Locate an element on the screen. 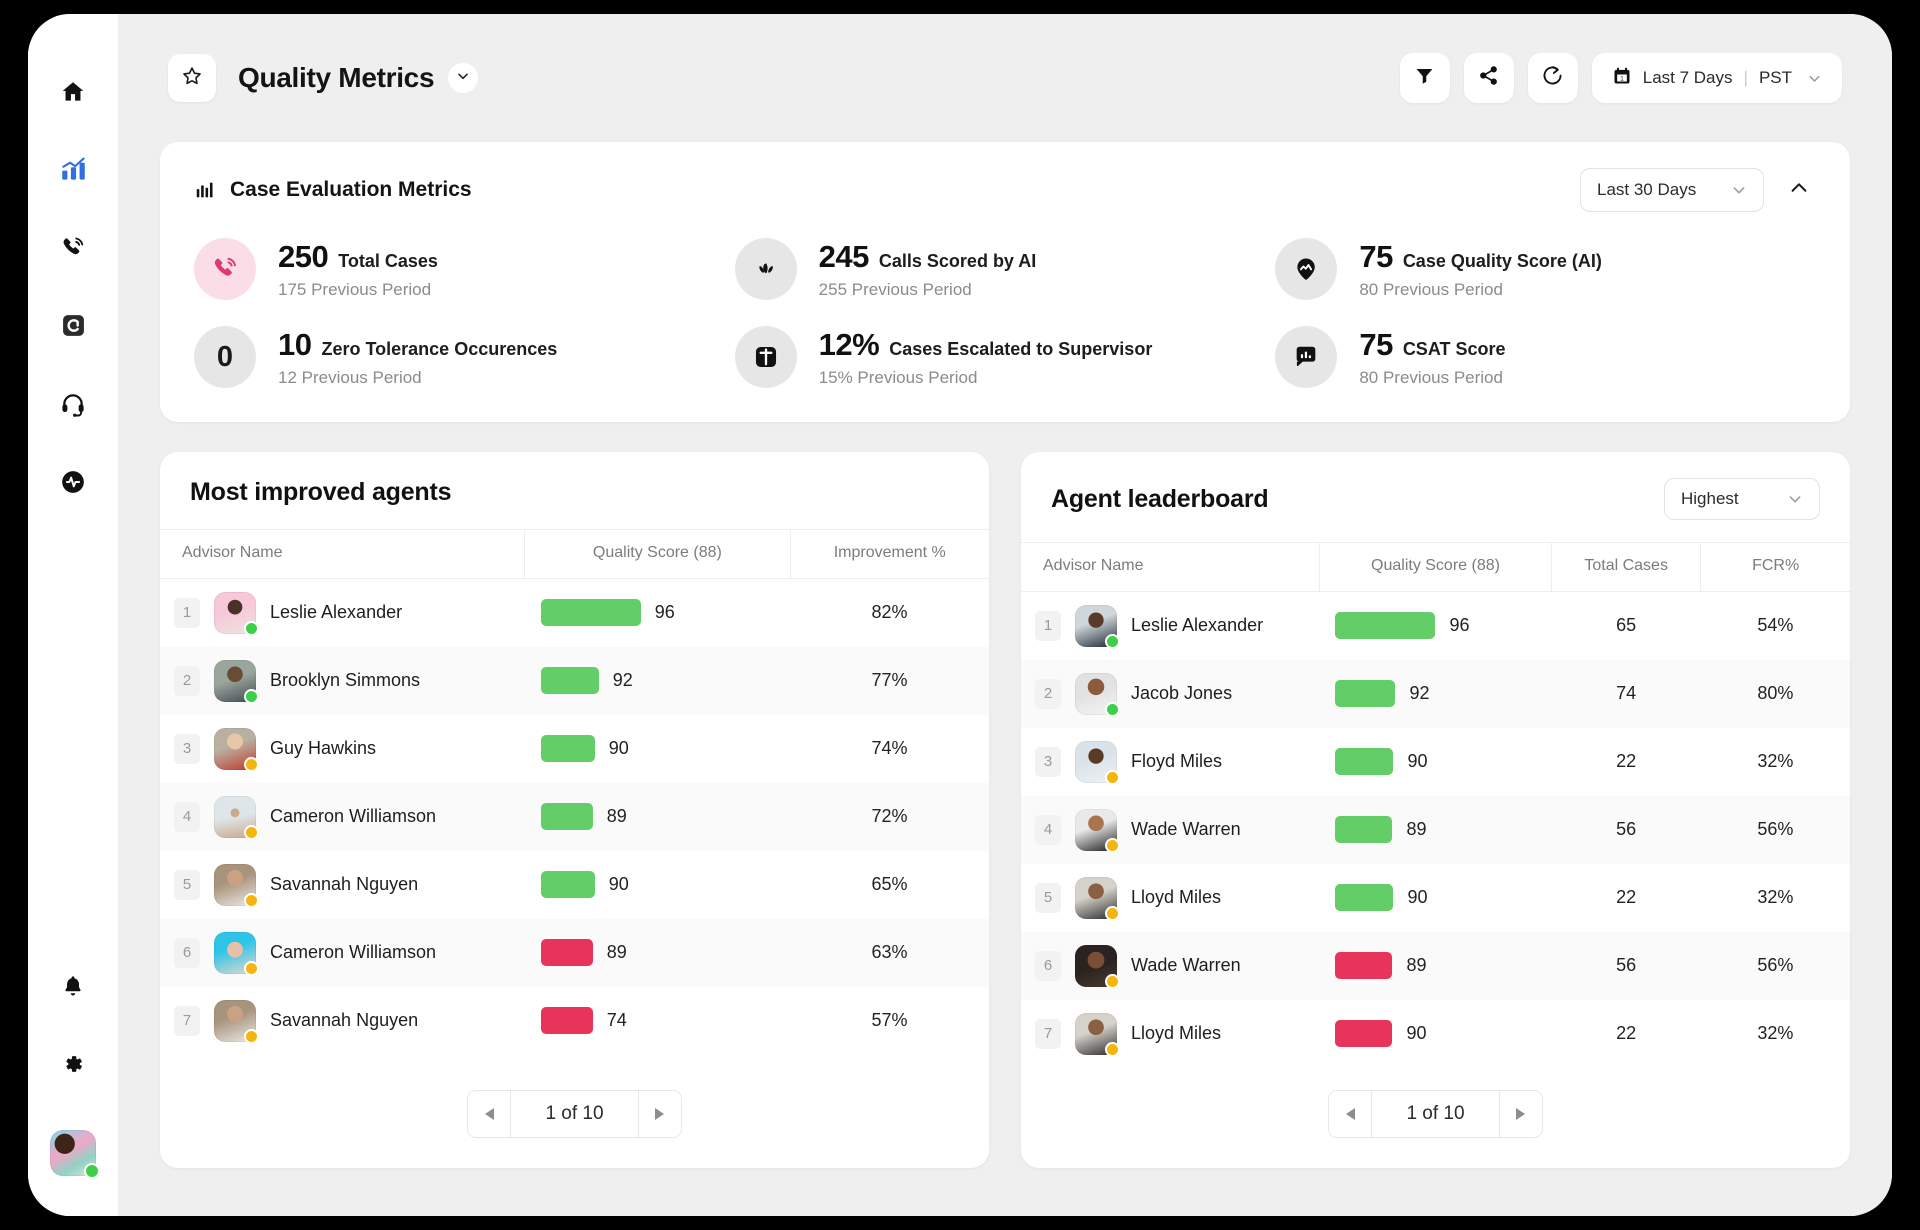 This screenshot has height=1230, width=1920. sidebar-item-analytics is located at coordinates (73, 172).